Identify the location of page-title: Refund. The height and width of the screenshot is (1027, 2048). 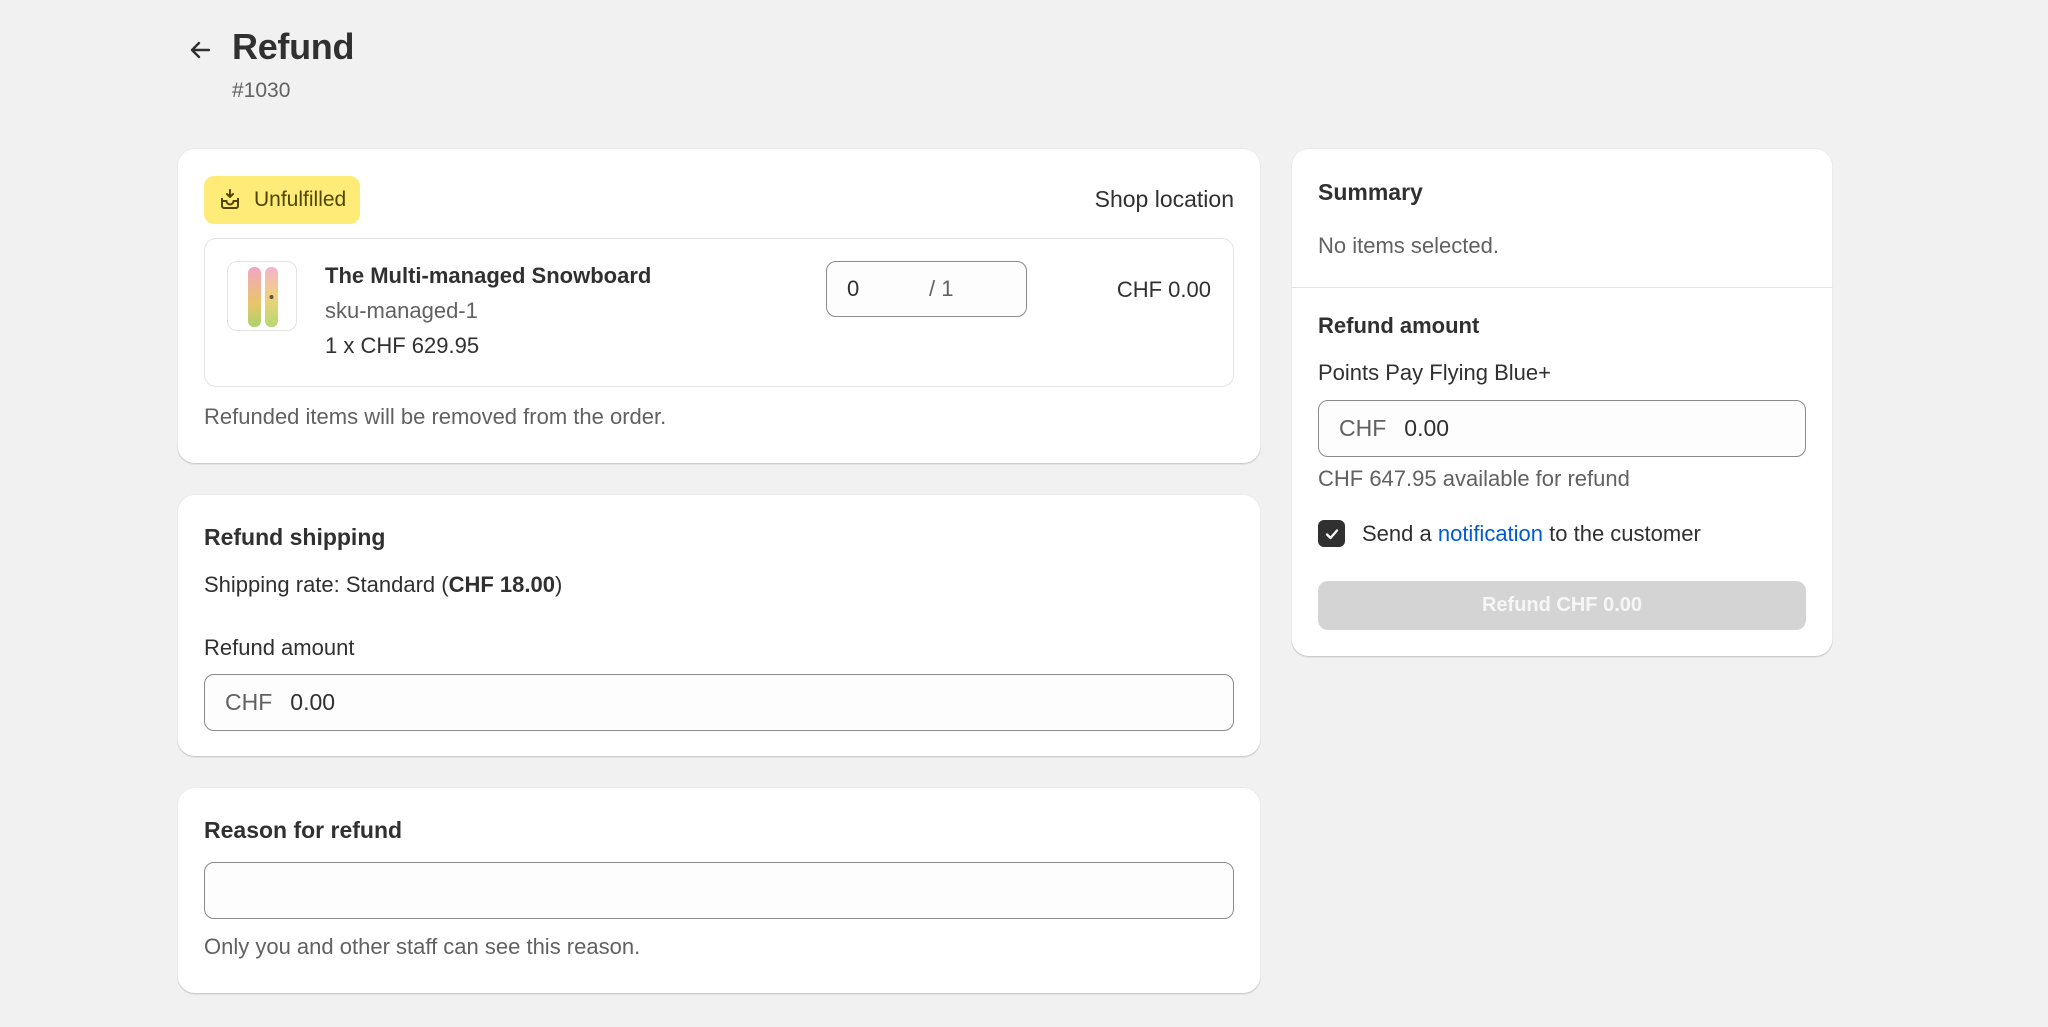
(293, 46).